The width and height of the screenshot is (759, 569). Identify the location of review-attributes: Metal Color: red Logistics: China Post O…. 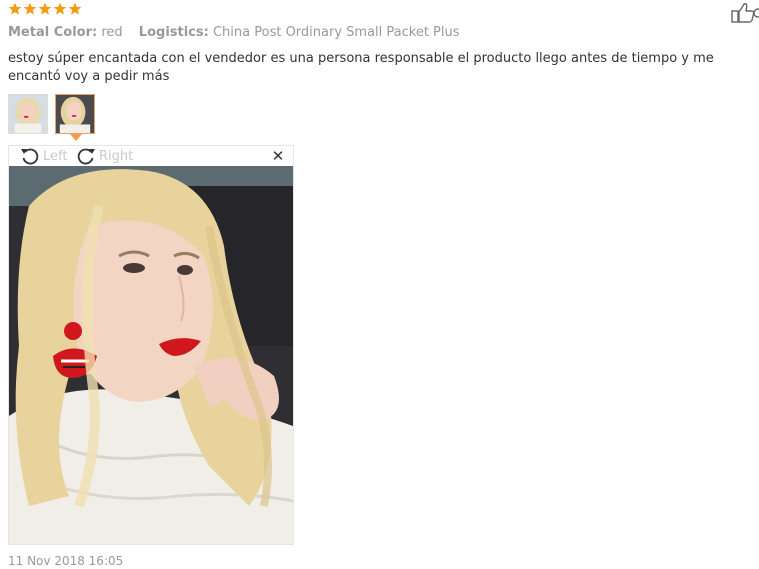
(240, 32).